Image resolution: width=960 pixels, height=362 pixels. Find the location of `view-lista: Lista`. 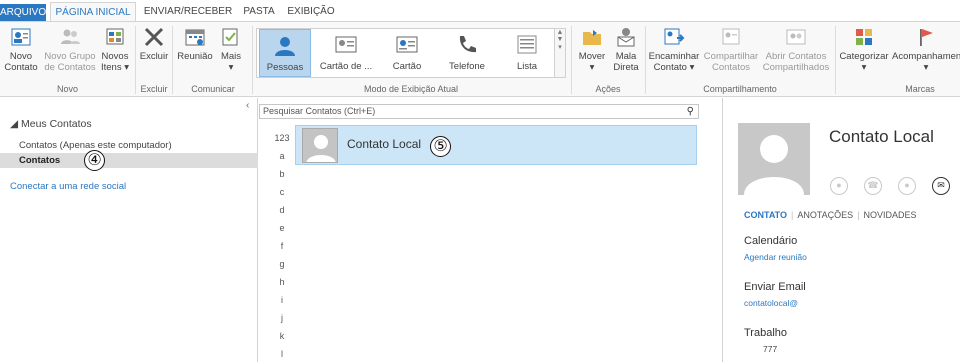

view-lista: Lista is located at coordinates (527, 53).